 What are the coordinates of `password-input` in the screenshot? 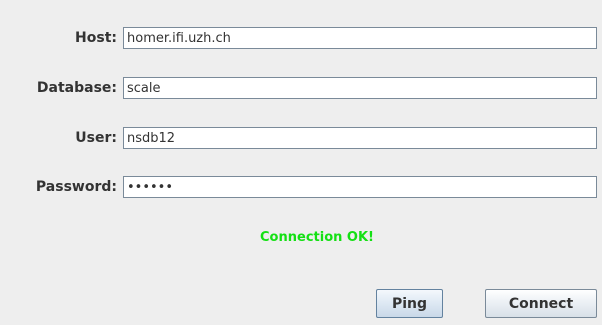 It's located at (360, 187).